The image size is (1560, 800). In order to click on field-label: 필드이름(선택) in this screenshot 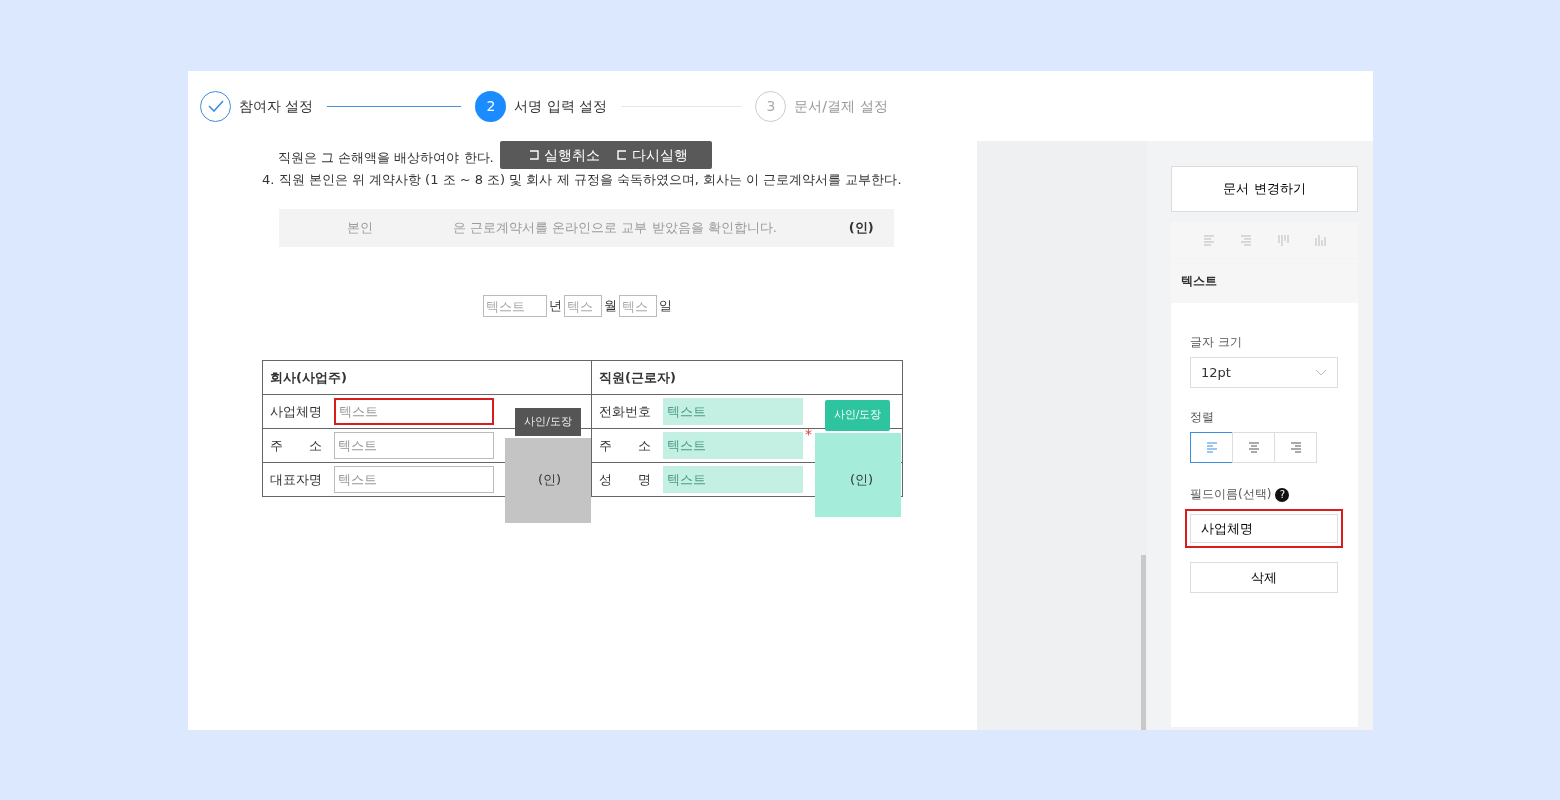, I will do `click(1231, 494)`.